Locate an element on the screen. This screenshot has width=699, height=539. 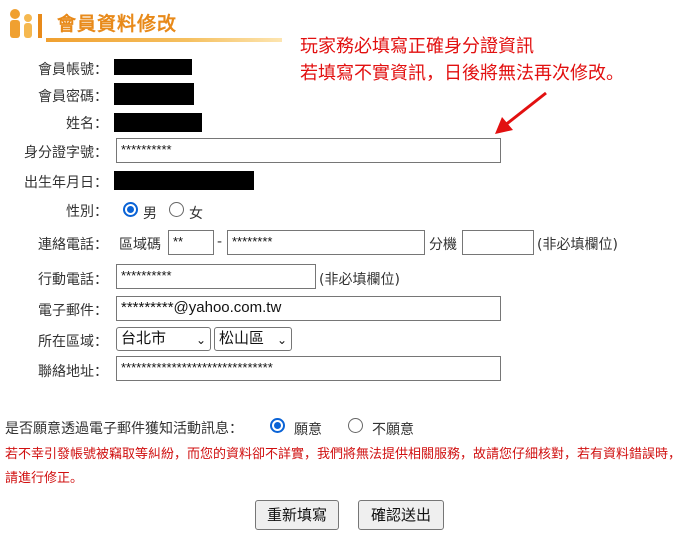
subscribe-no-radio is located at coordinates (355, 425).